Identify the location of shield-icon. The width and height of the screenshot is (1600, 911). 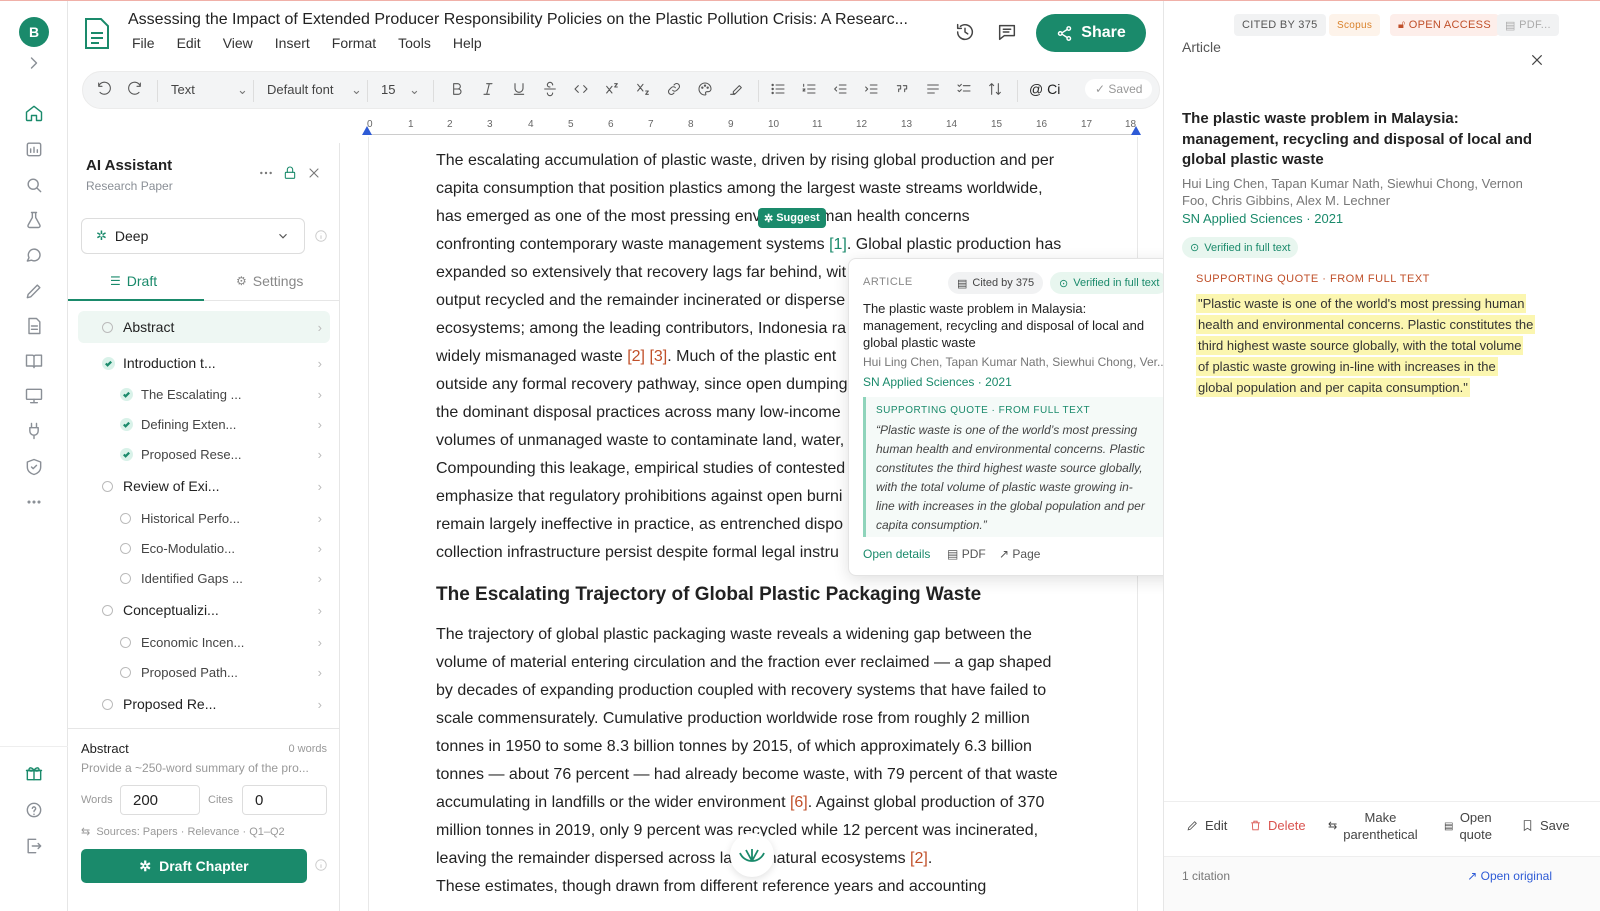
(34, 467).